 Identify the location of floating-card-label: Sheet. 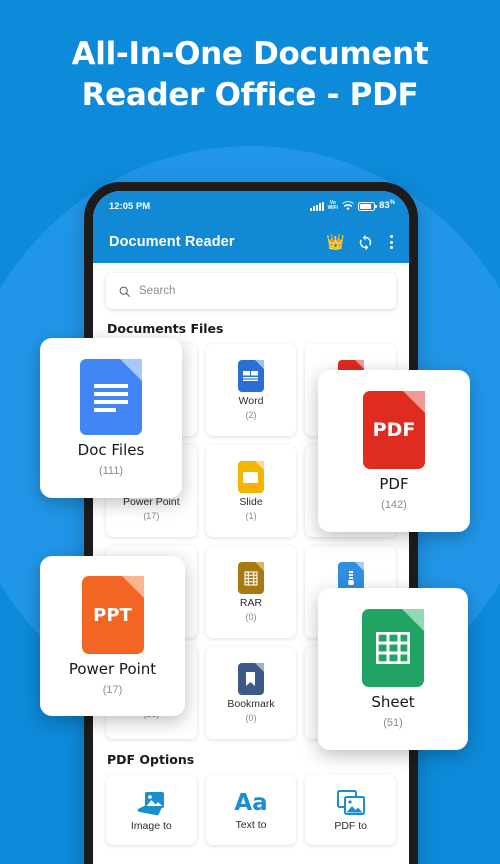
(393, 702).